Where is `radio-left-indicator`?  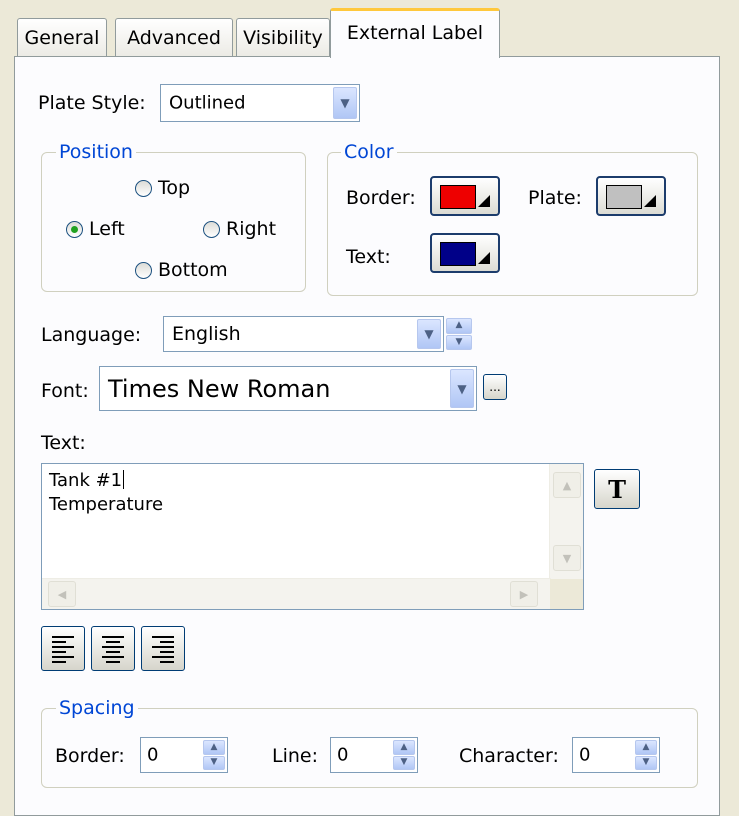
radio-left-indicator is located at coordinates (74, 229).